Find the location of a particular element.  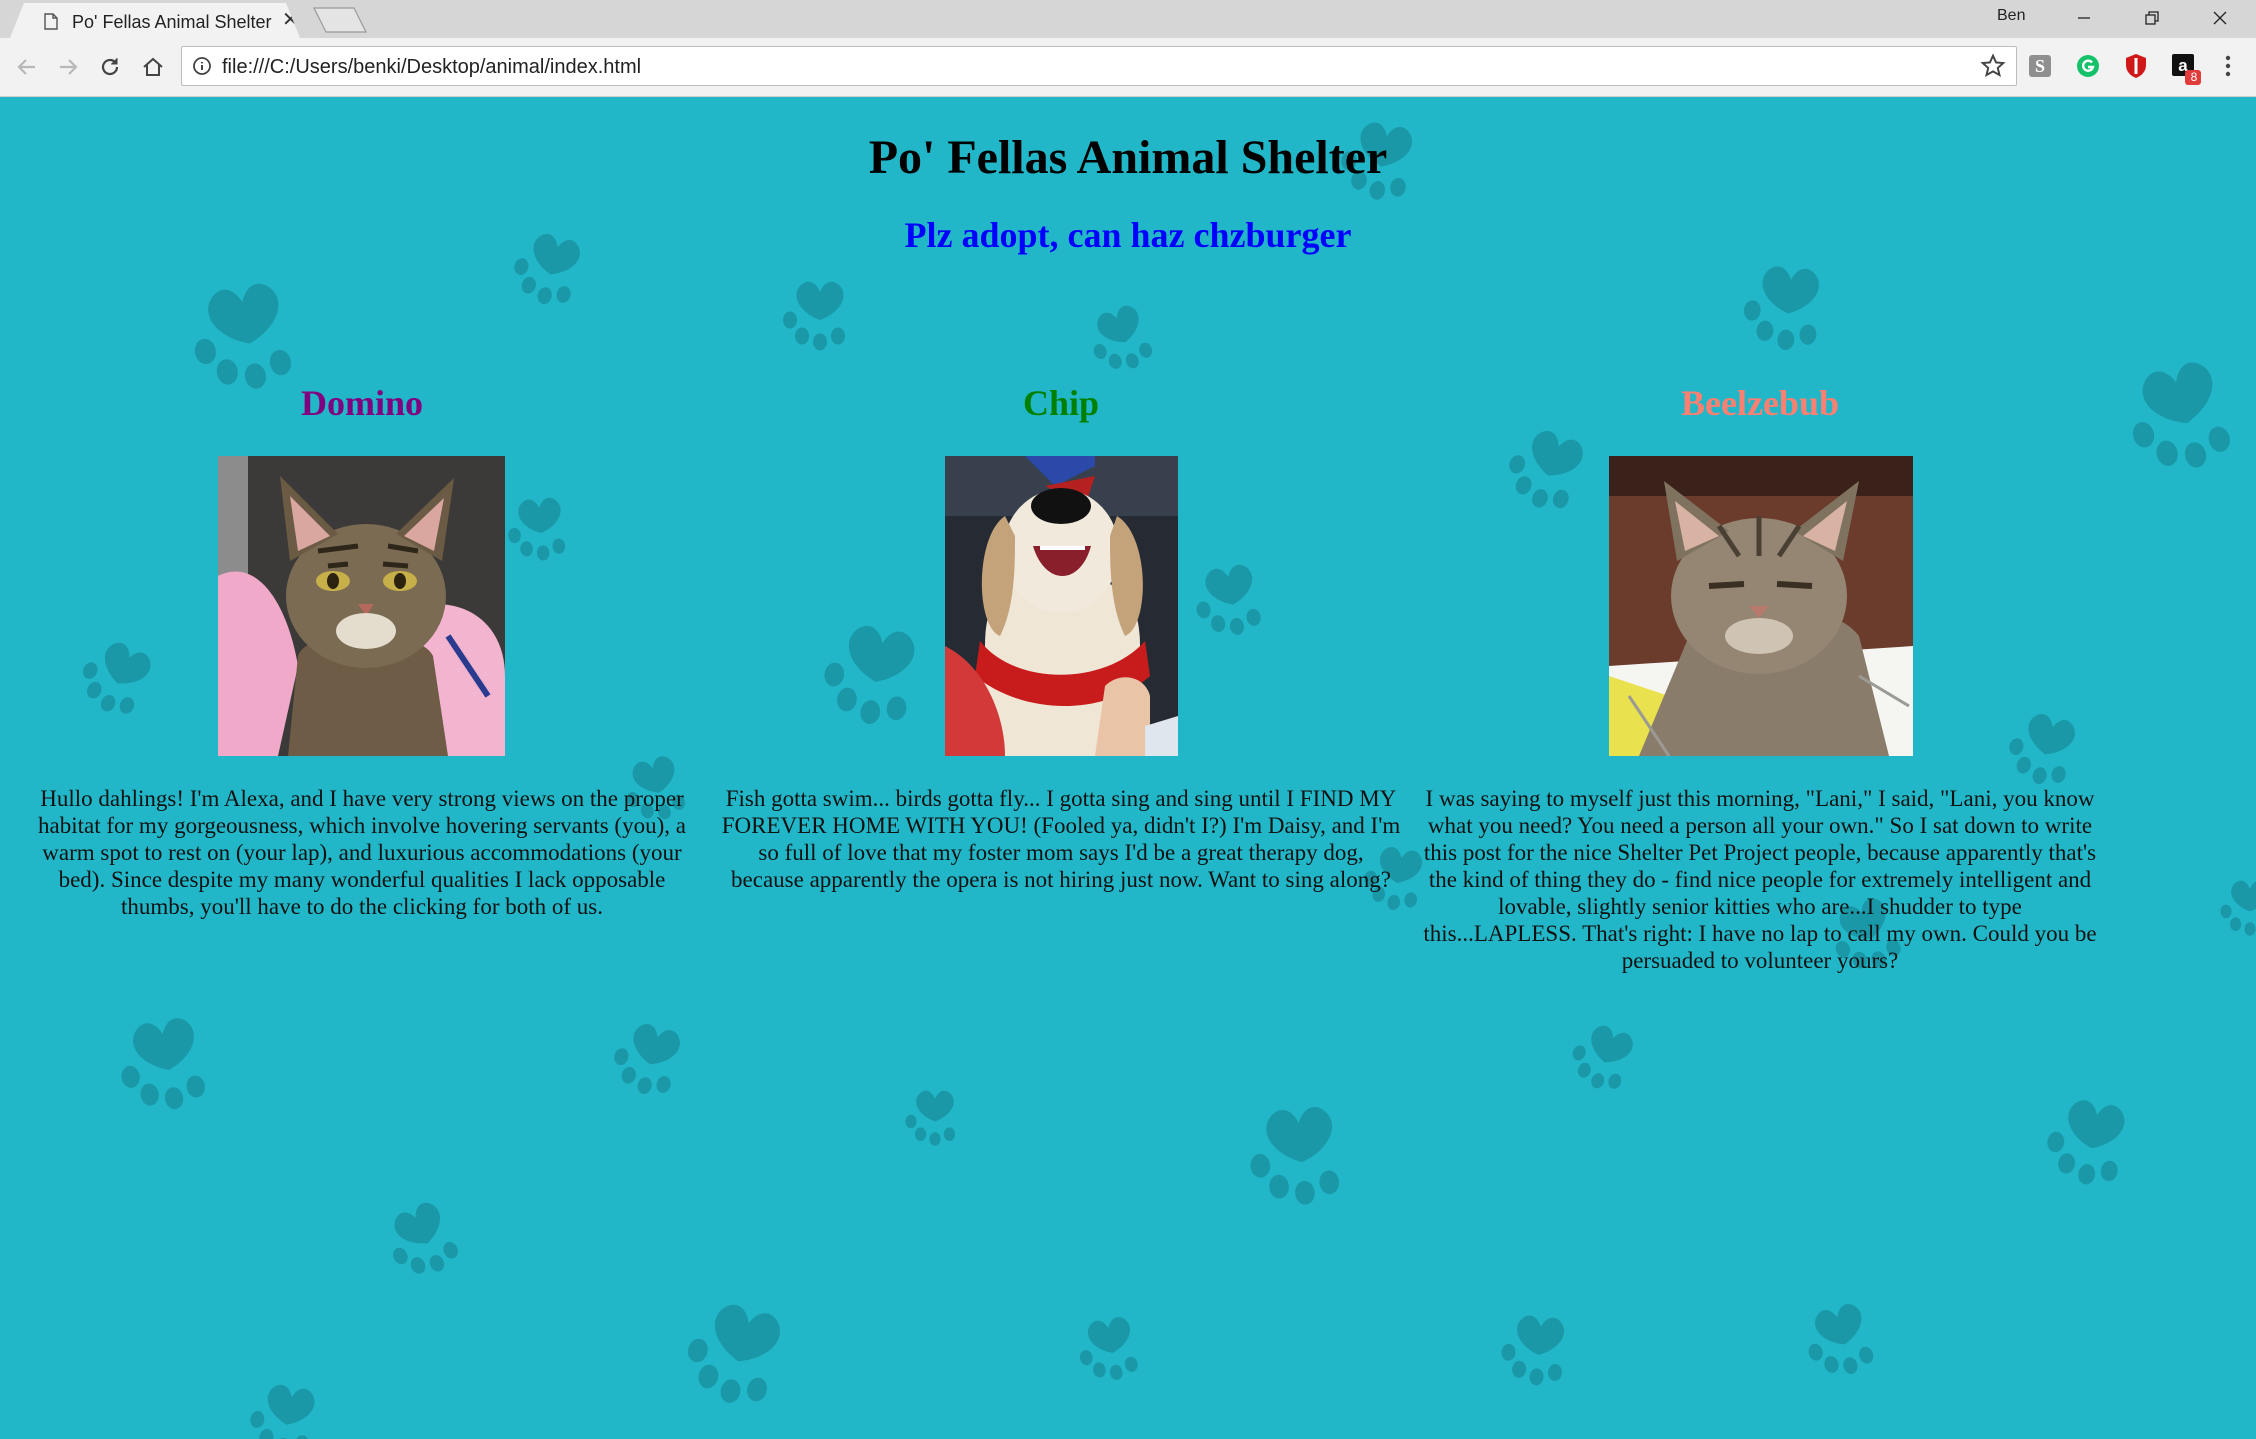

browser-tab: Po' Fellas Animal Shelter ✕ is located at coordinates (155, 20).